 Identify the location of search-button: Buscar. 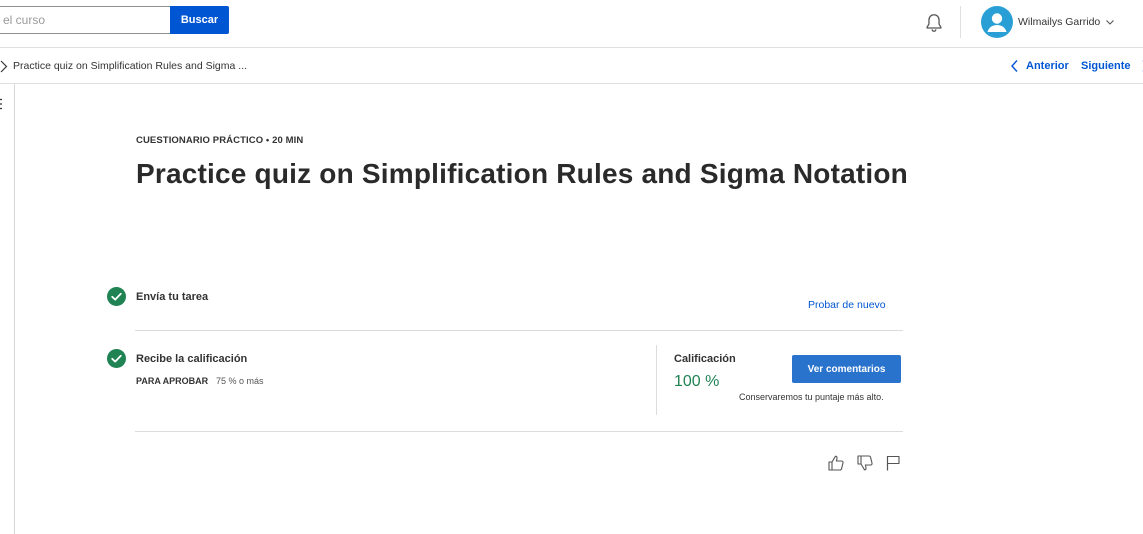
(199, 20).